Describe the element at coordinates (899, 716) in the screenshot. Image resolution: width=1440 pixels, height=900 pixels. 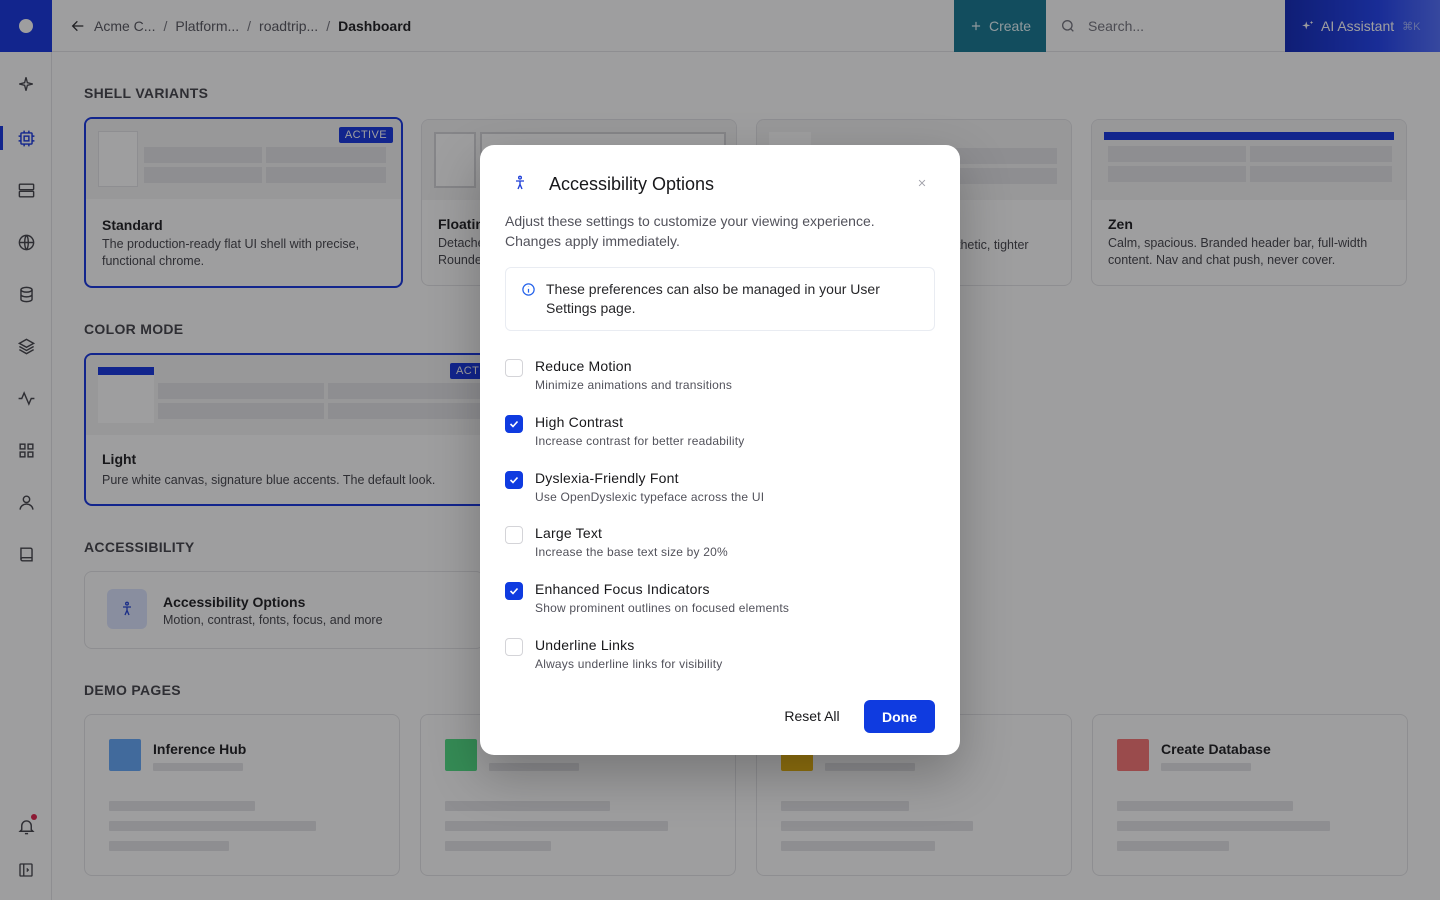
I see `done-button: Done` at that location.